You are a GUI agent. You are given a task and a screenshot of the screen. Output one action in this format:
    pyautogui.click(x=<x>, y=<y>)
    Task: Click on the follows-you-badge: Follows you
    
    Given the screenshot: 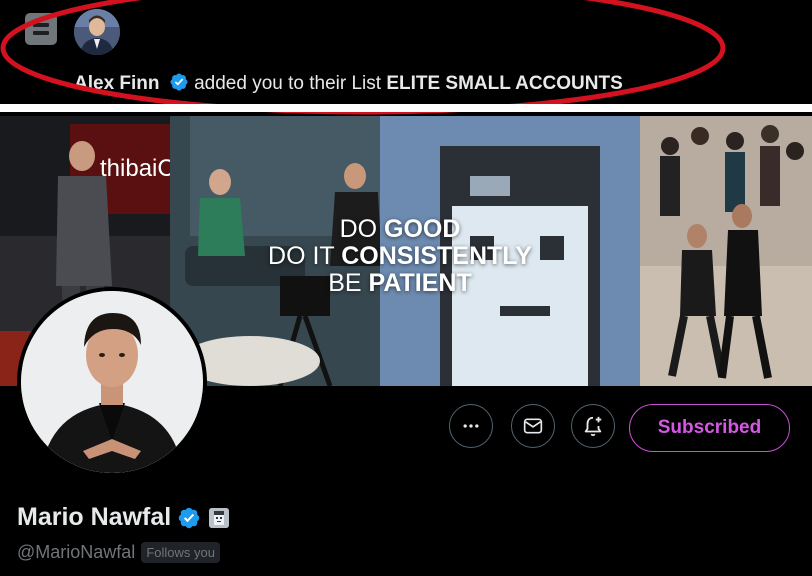 What is the action you would take?
    pyautogui.click(x=180, y=552)
    